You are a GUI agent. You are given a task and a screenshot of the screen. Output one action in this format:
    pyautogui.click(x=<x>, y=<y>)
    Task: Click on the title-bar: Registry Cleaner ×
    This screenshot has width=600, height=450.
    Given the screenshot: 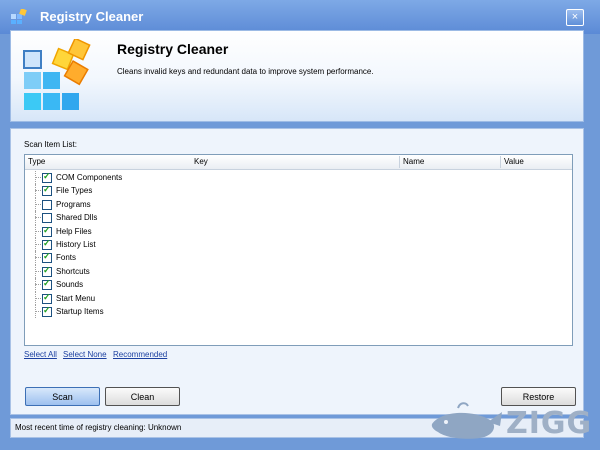 What is the action you would take?
    pyautogui.click(x=300, y=17)
    